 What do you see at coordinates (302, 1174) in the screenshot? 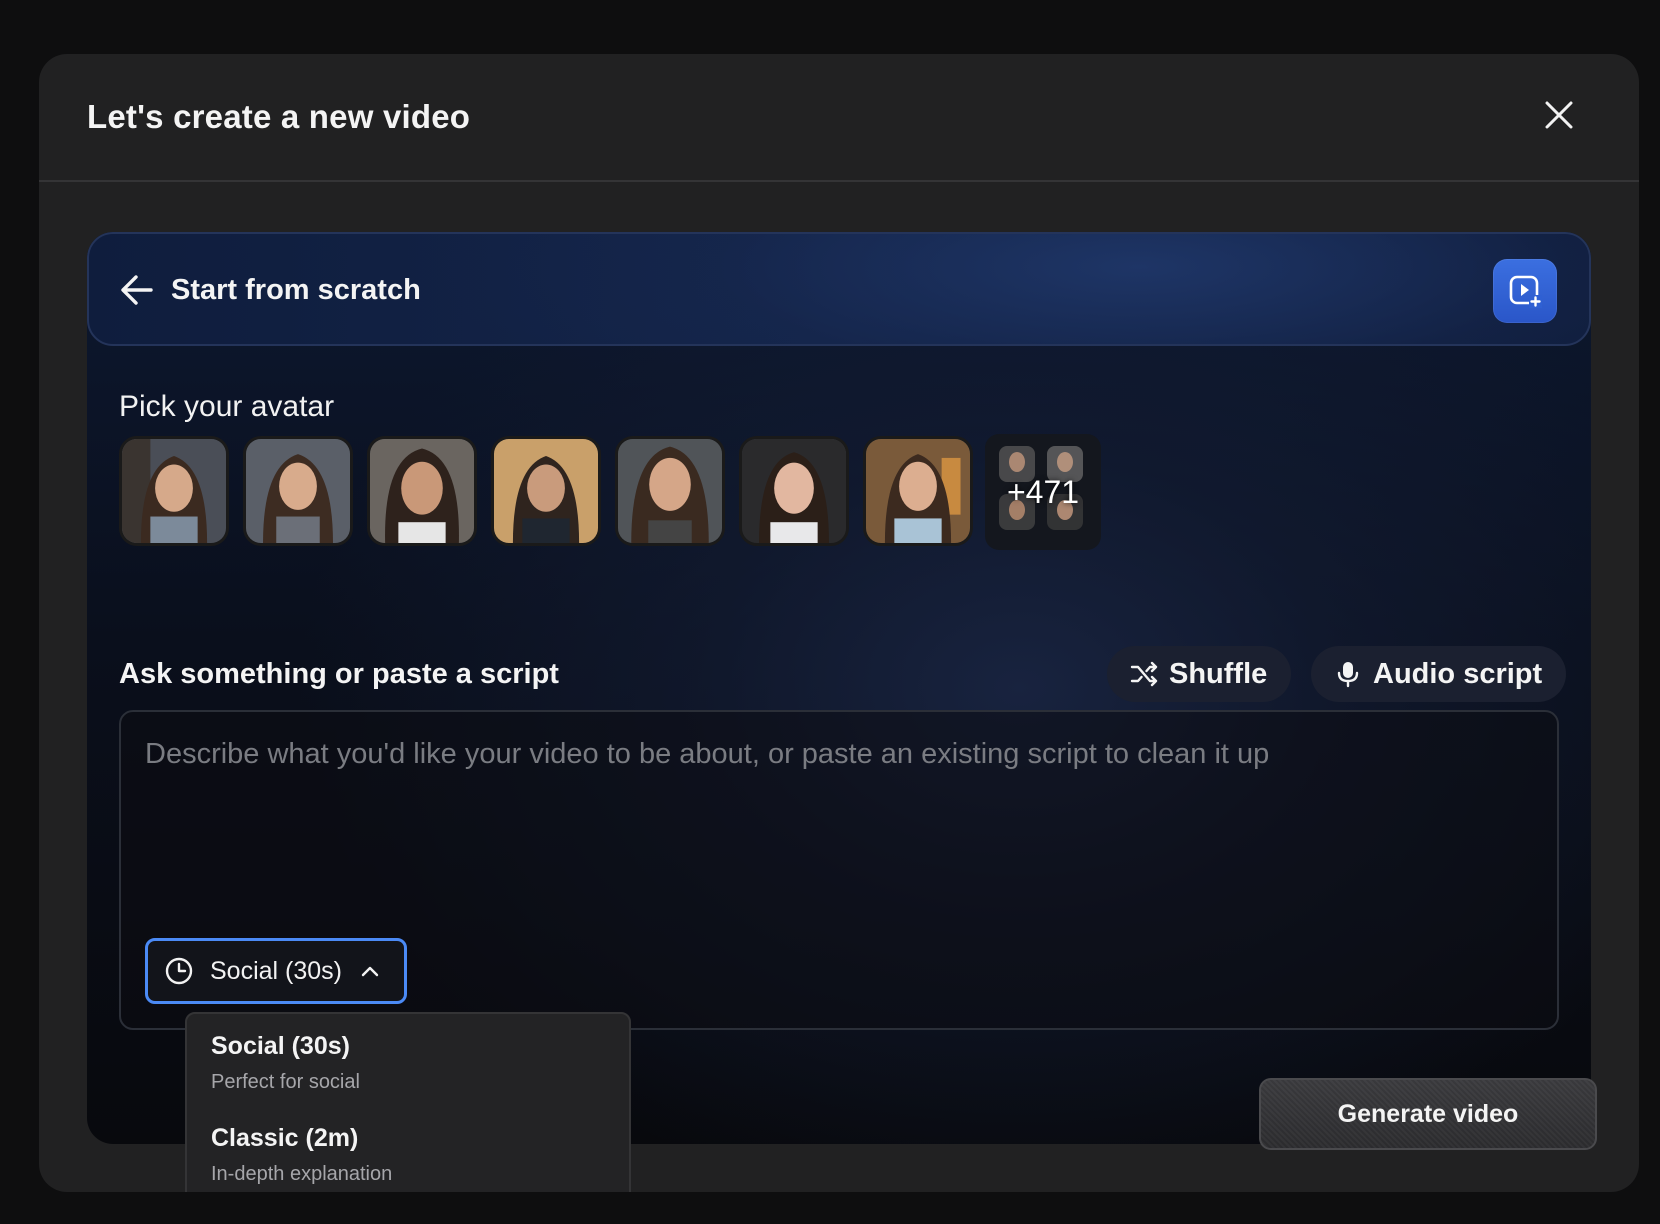
I see `option-subtitle: In-depth explanation` at bounding box center [302, 1174].